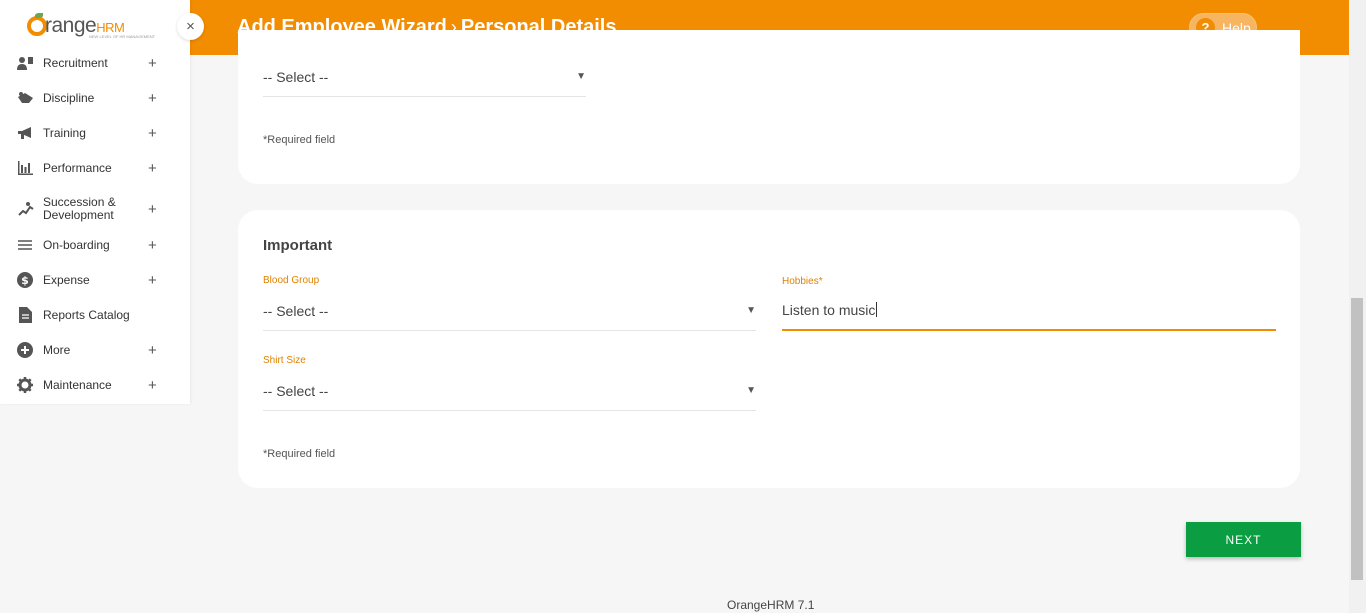 Image resolution: width=1366 pixels, height=613 pixels. Describe the element at coordinates (877, 309) in the screenshot. I see `text-cursor` at that location.